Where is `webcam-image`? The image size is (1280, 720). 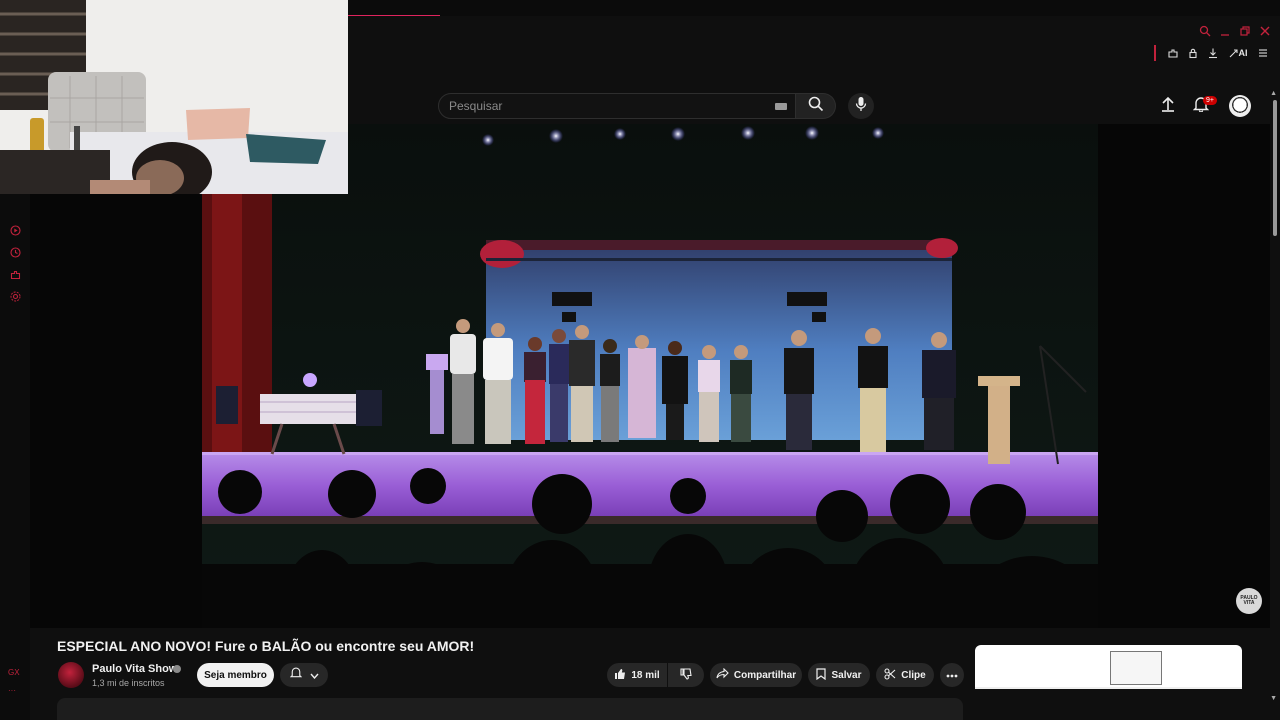
webcam-image is located at coordinates (174, 97).